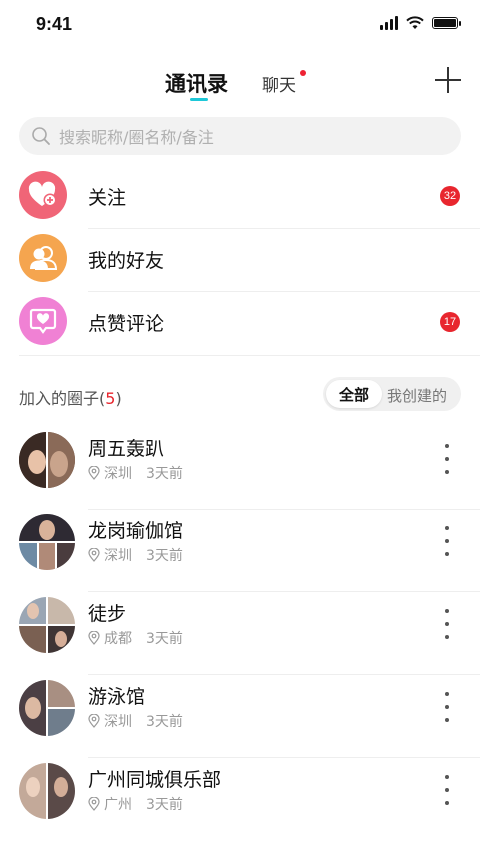 The width and height of the screenshot is (480, 841). What do you see at coordinates (240, 634) in the screenshot?
I see `circle-row: 徒步 成都 3天前` at bounding box center [240, 634].